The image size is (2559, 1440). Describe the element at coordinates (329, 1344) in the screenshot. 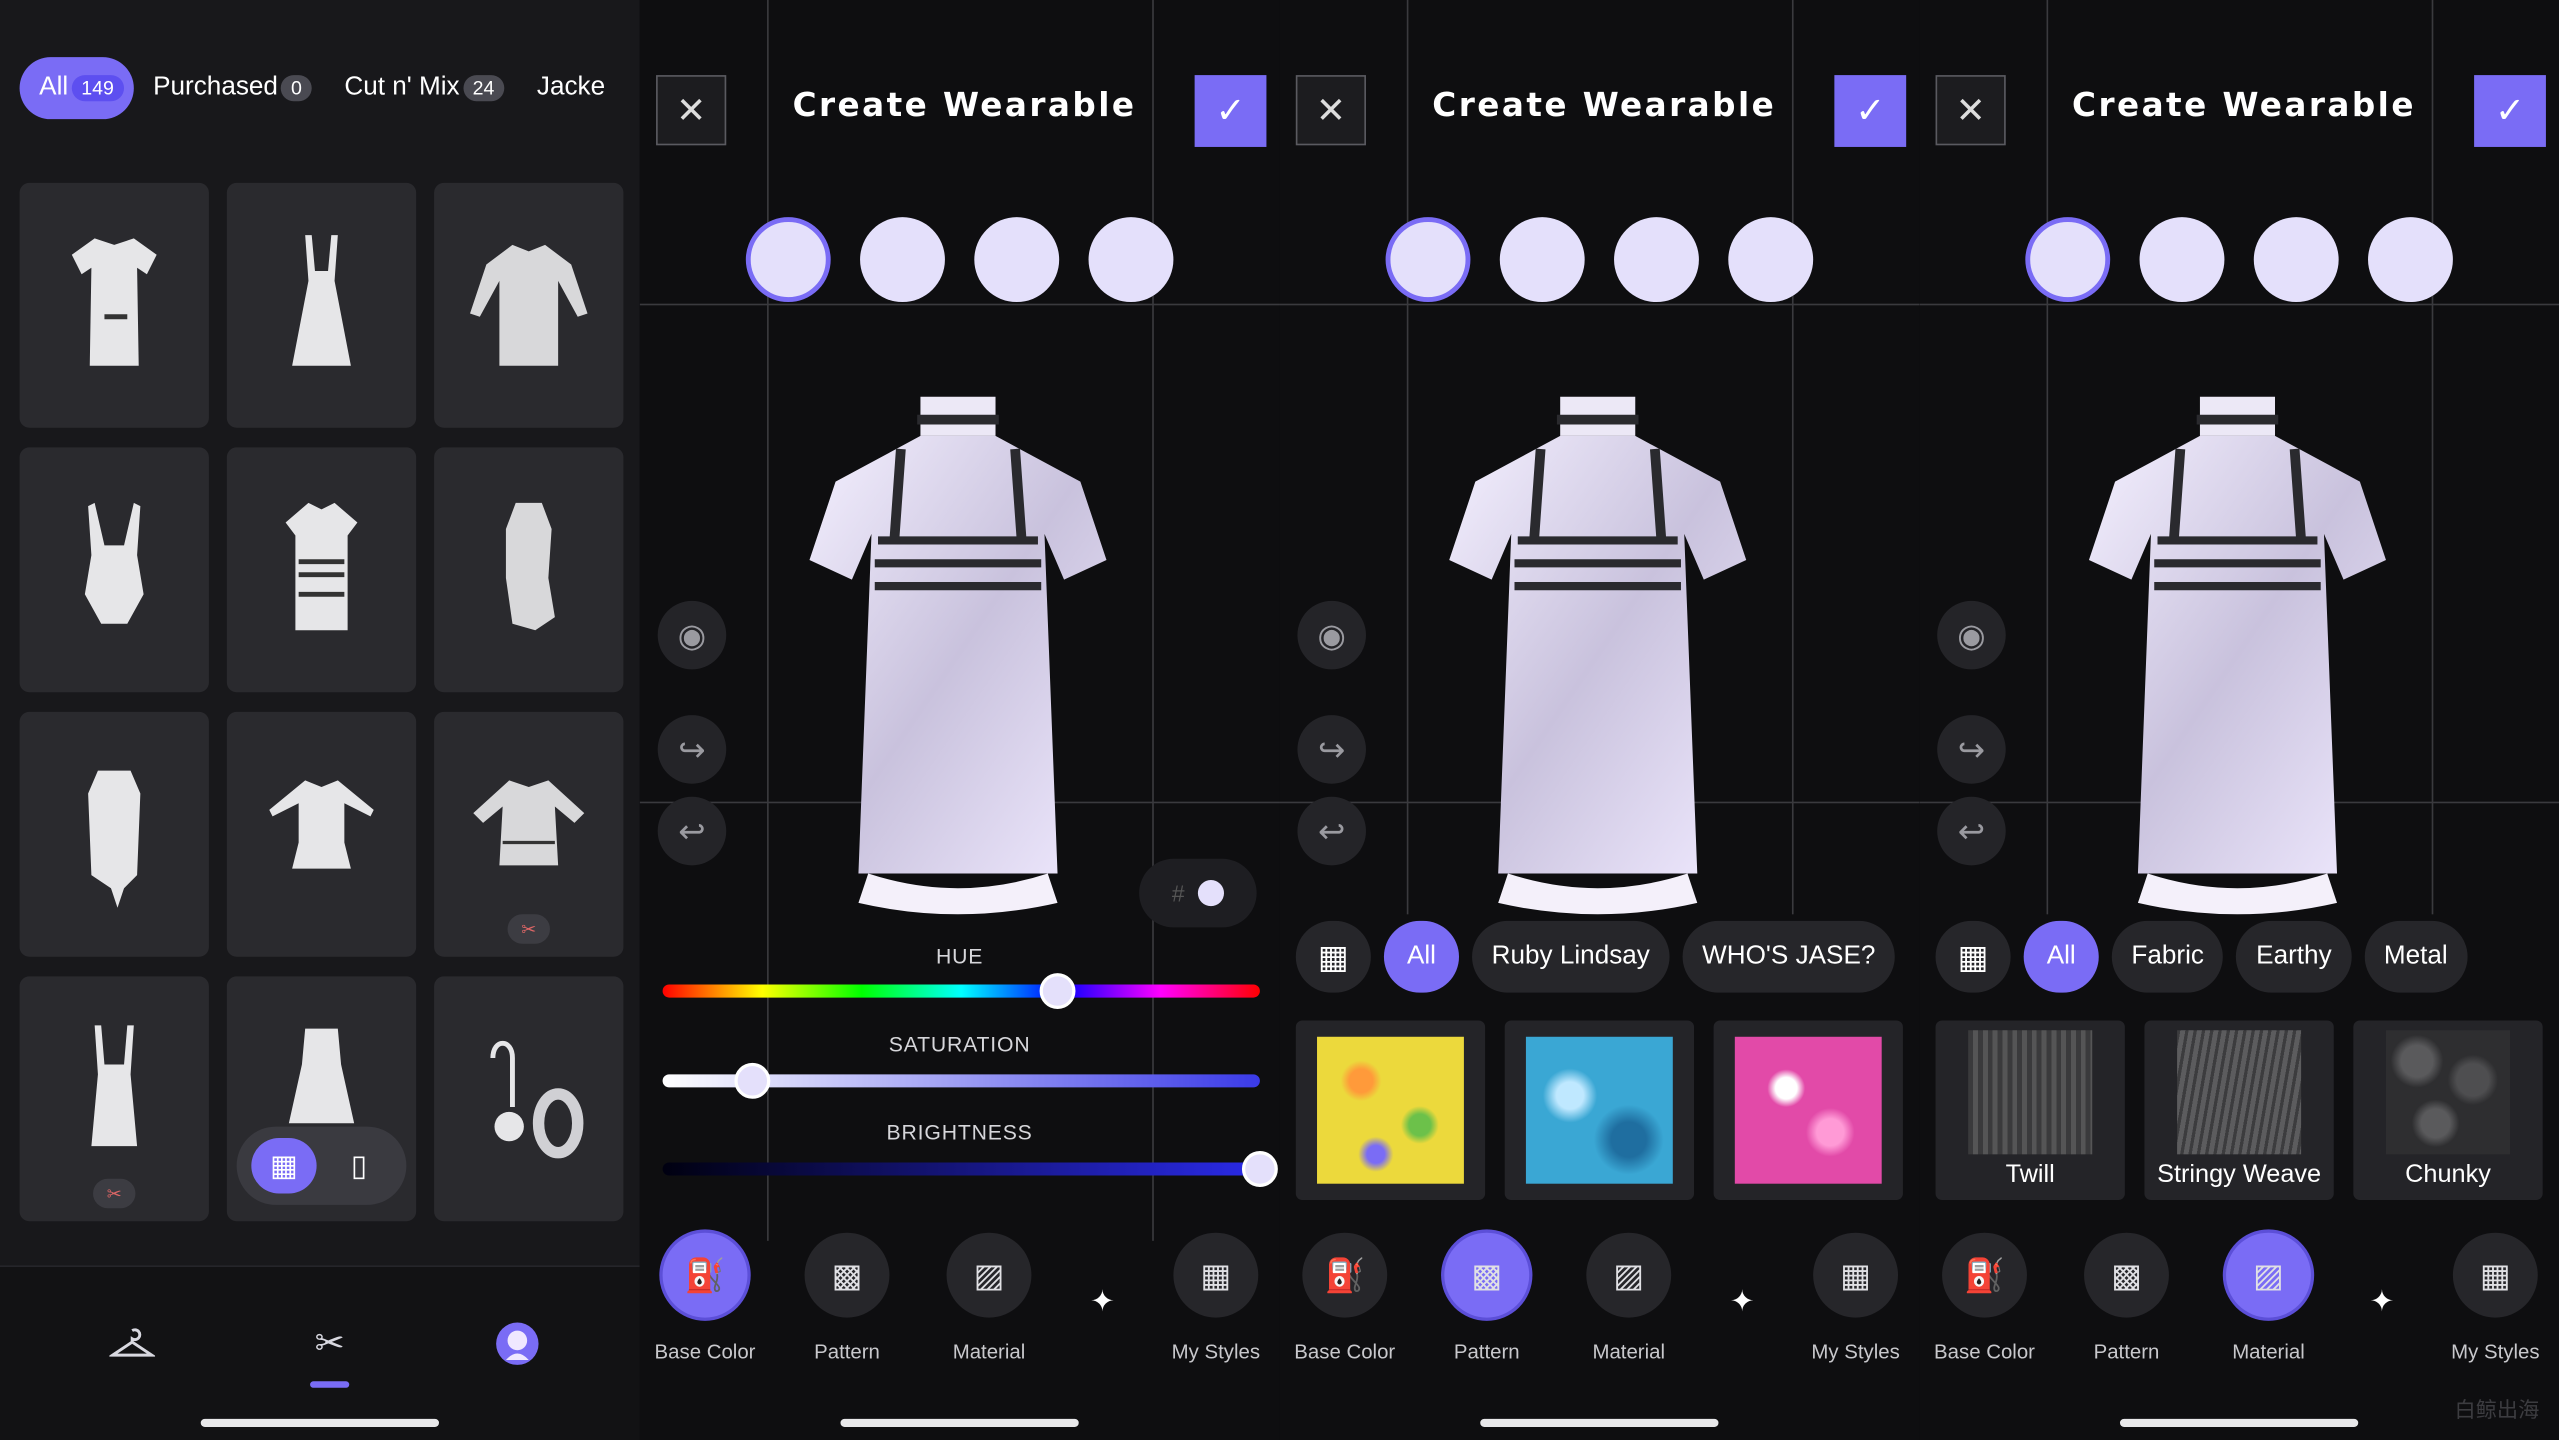

I see `scissors-icon: ✂` at that location.